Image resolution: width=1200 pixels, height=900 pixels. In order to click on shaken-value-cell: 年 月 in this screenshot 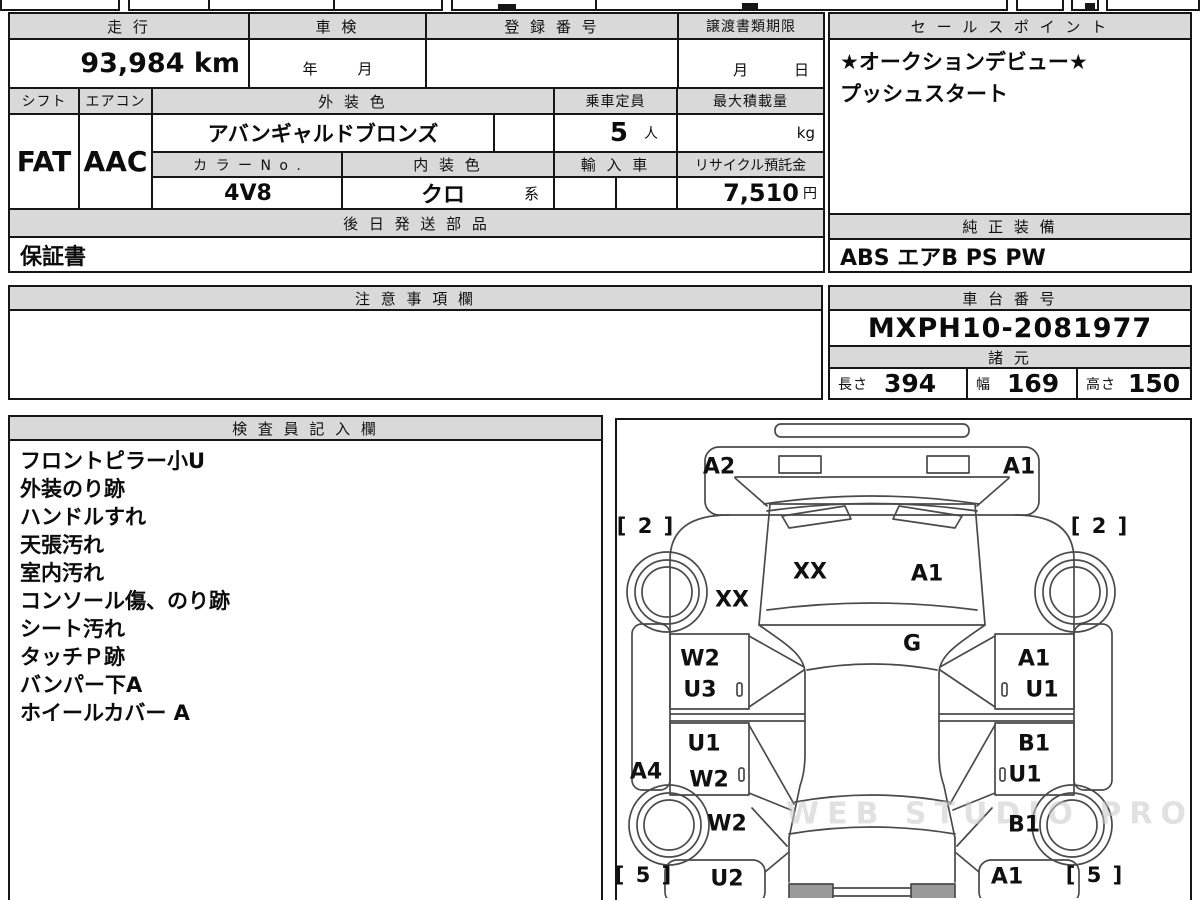, I will do `click(337, 63)`.